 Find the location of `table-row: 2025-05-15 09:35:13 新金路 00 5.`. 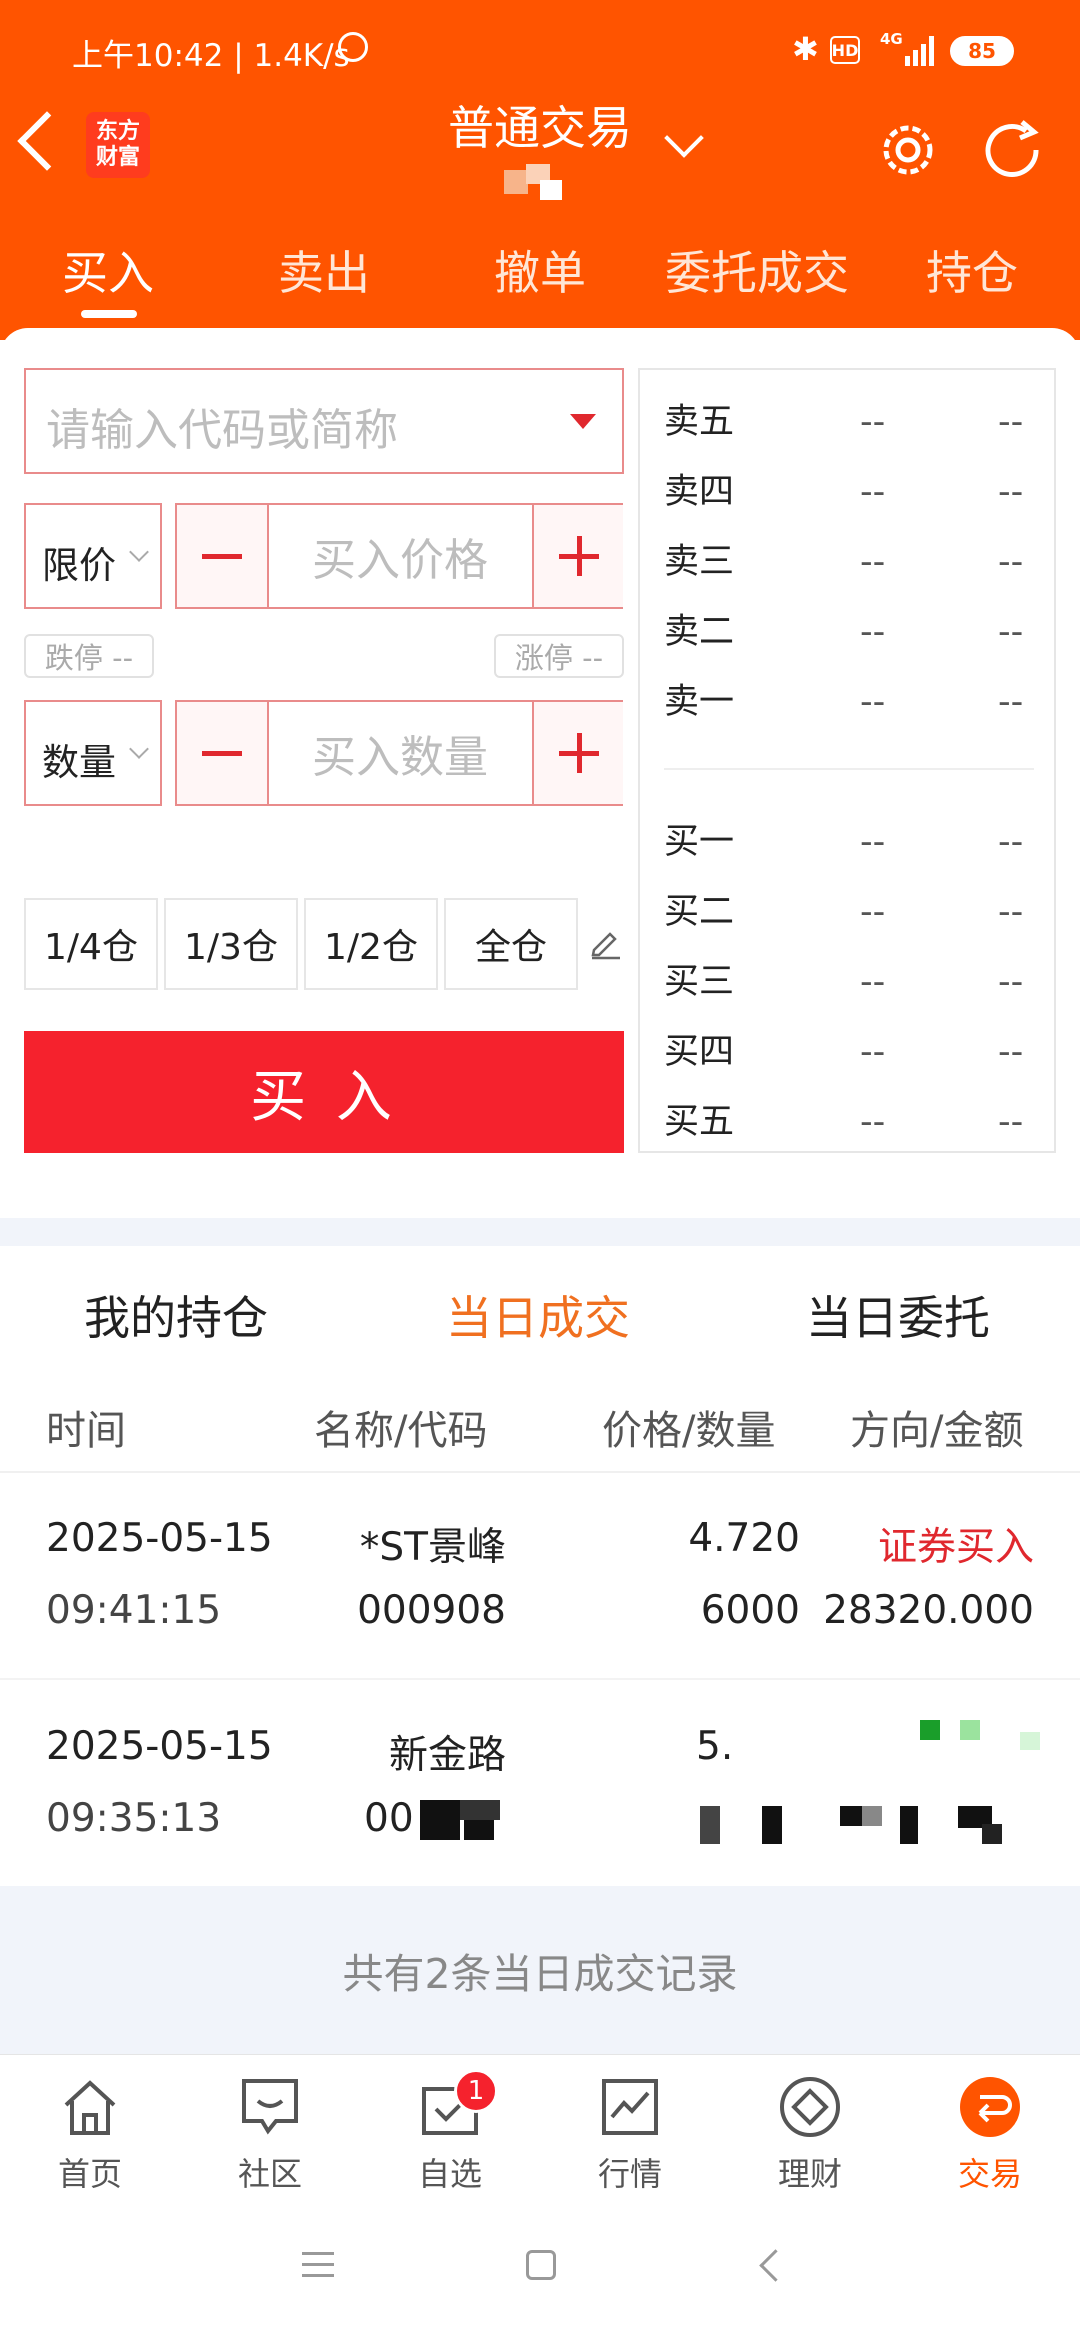

table-row: 2025-05-15 09:35:13 新金路 00 5. is located at coordinates (540, 1783).